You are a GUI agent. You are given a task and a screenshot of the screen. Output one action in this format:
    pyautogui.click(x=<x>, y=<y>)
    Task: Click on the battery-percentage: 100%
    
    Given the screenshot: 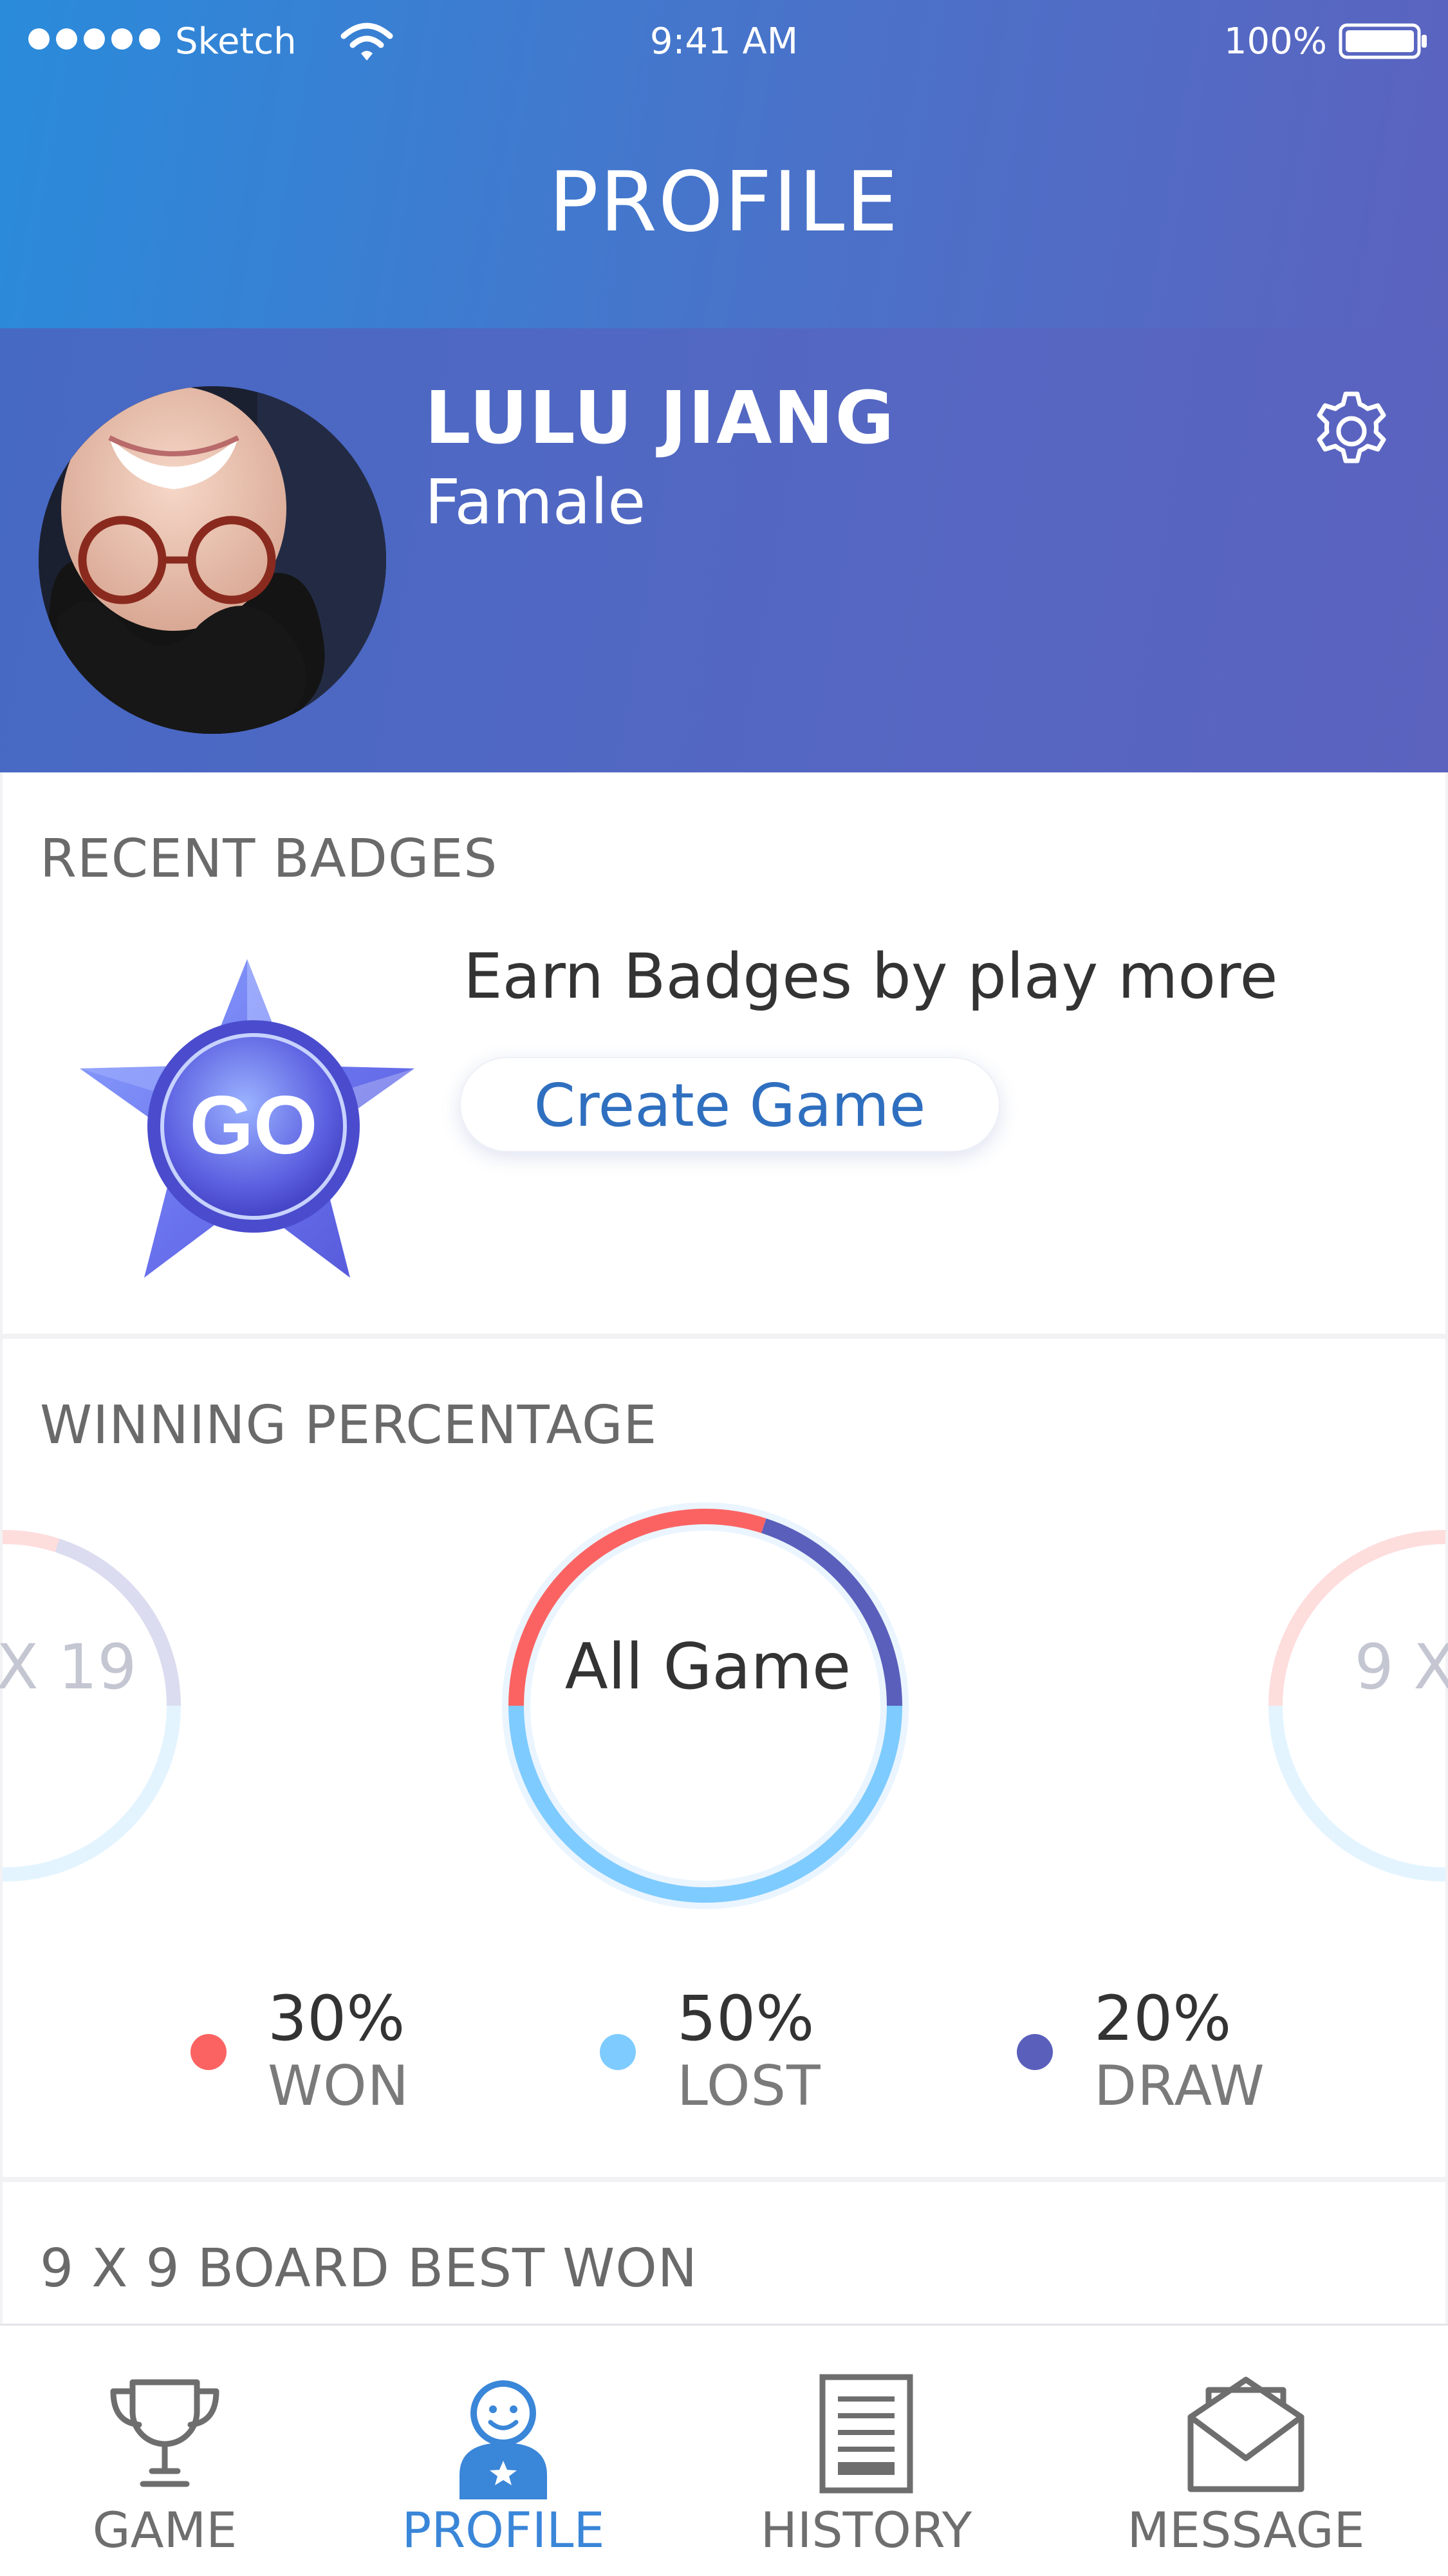 What is the action you would take?
    pyautogui.click(x=1275, y=41)
    